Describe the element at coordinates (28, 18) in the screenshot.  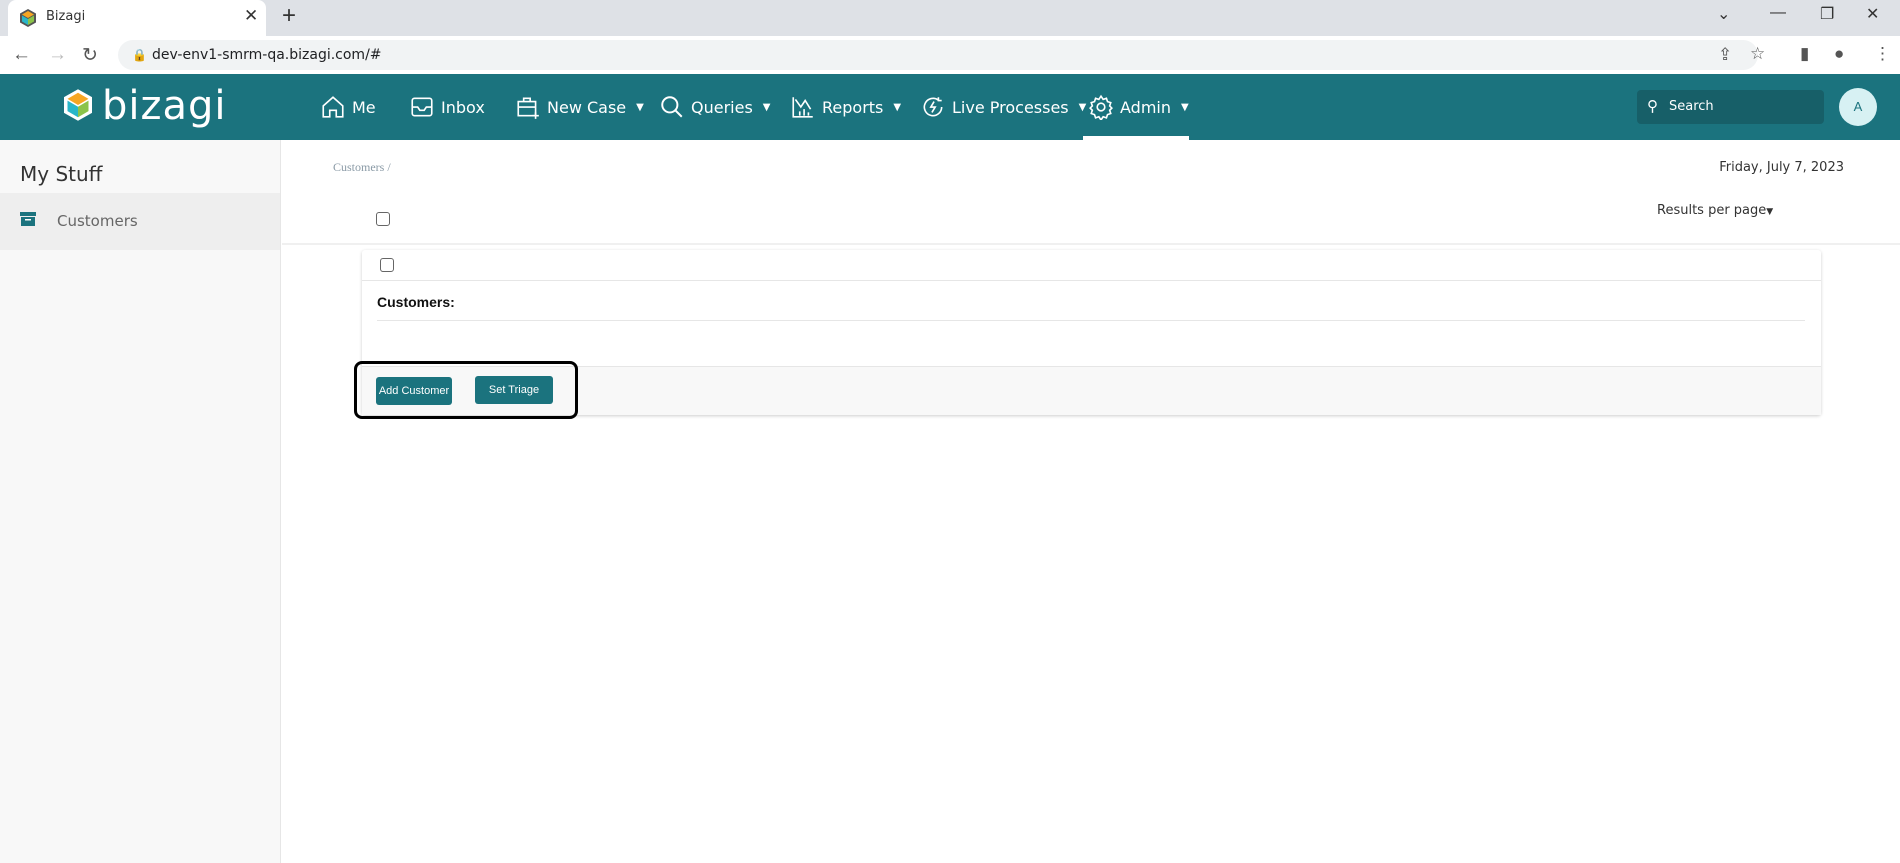
I see `bizagi-favicon-icon` at that location.